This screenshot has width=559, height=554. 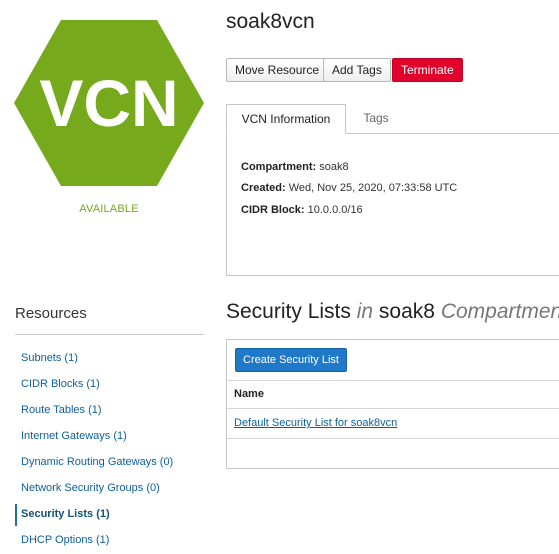 What do you see at coordinates (16, 515) in the screenshot?
I see `active-item-indicator` at bounding box center [16, 515].